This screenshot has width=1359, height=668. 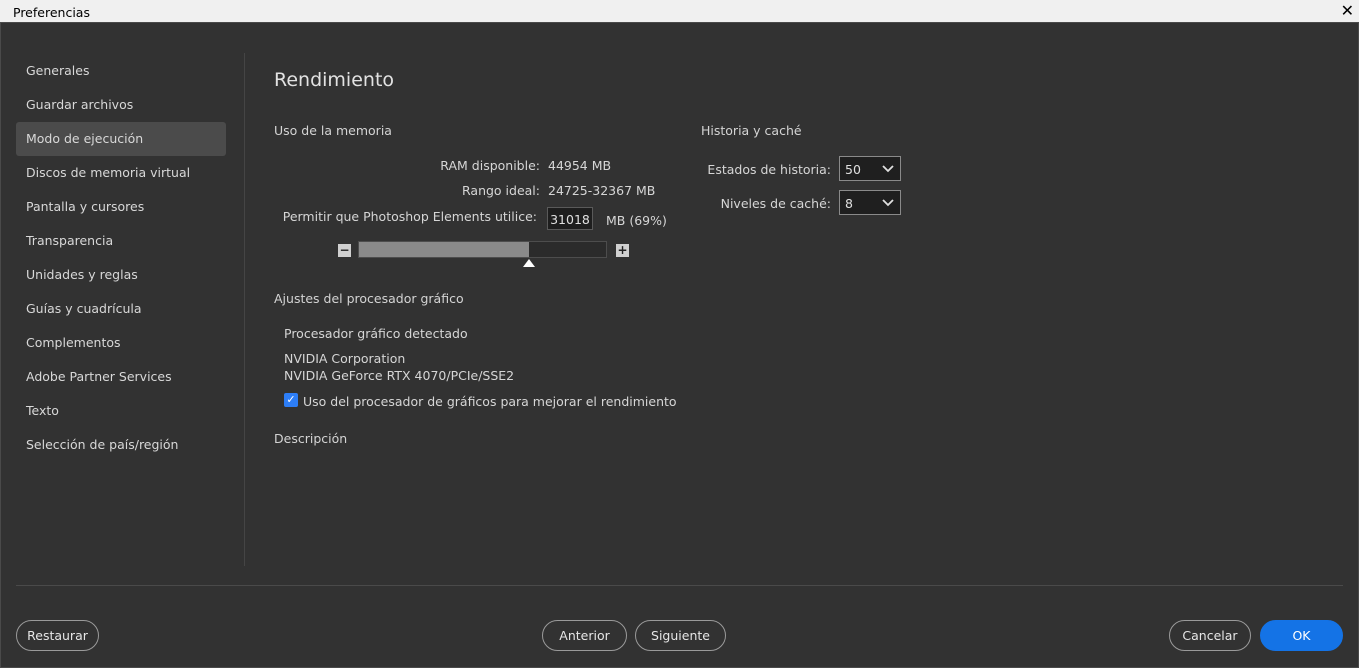 I want to click on use-gpu-checkbox: ✓, so click(x=291, y=400).